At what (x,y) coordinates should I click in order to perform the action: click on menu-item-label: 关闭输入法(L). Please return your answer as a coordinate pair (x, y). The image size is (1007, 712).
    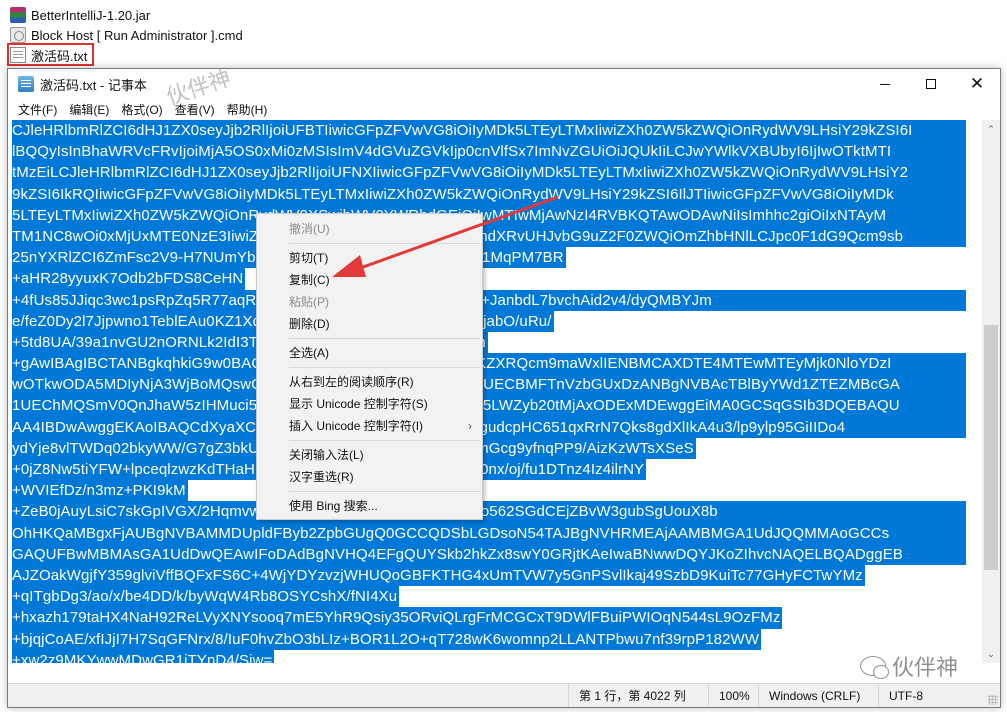
    Looking at the image, I should click on (326, 455).